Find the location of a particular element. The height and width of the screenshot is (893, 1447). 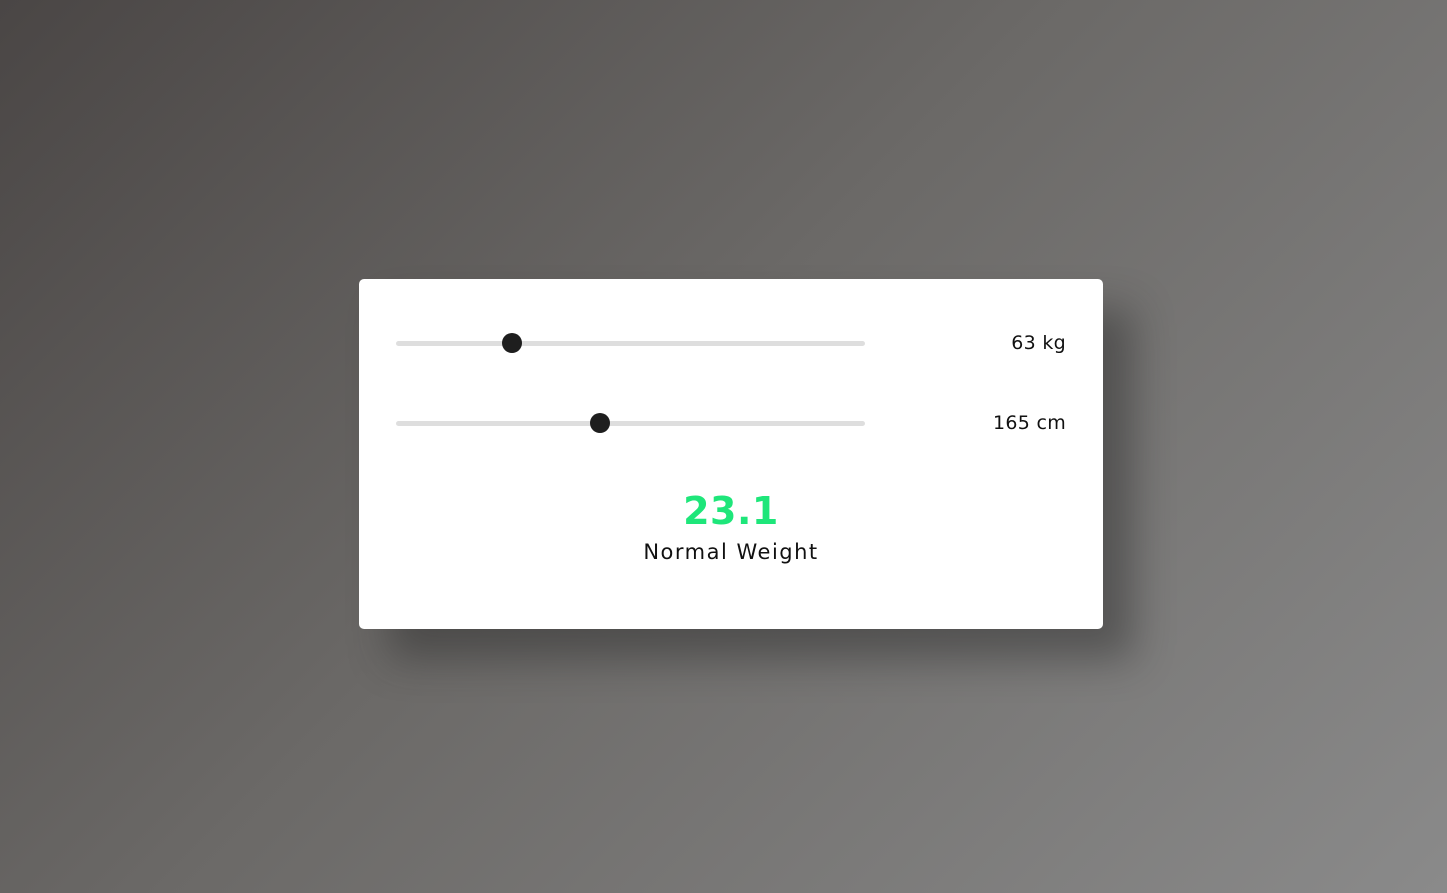

height-slider is located at coordinates (630, 423).